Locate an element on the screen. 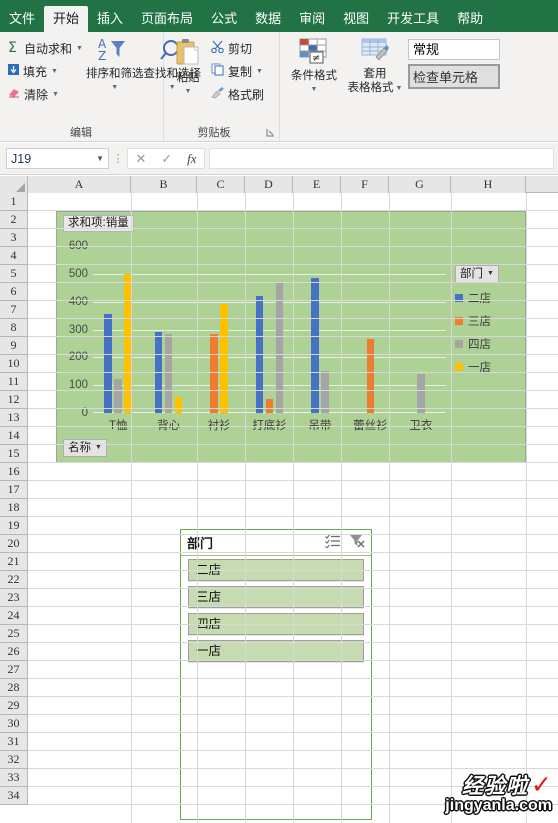  row-header-12: 12 is located at coordinates (14, 400).